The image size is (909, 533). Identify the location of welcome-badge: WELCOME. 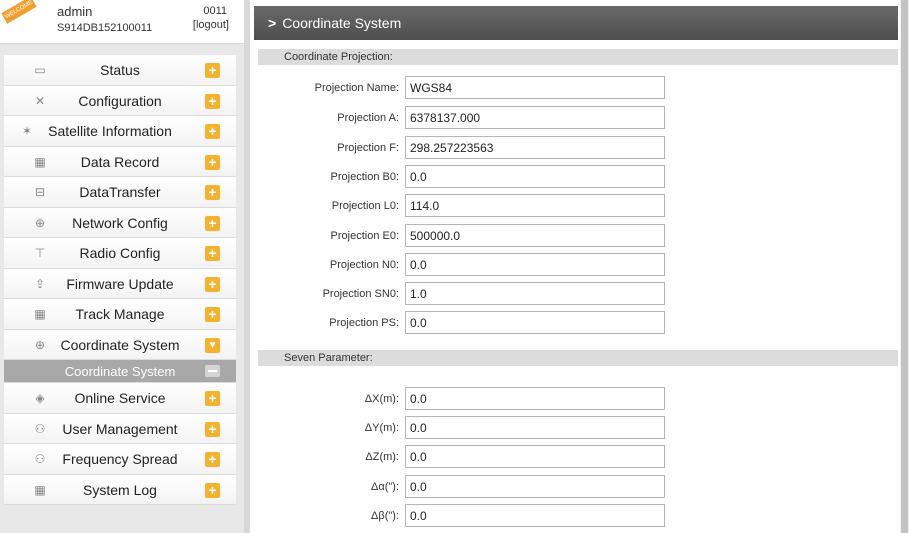
(19, 12).